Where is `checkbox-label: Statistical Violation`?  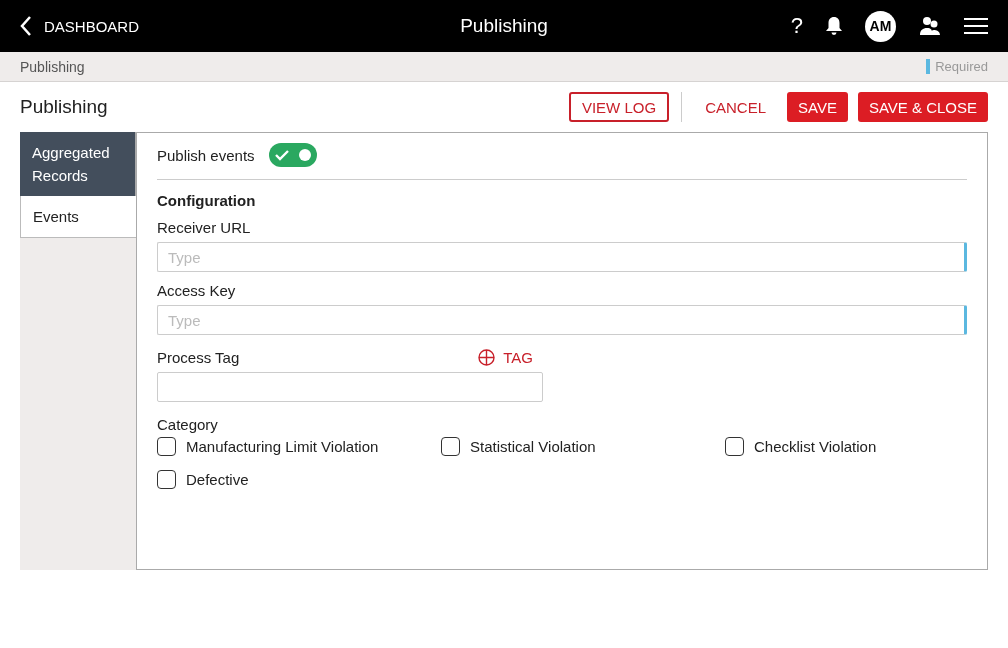 checkbox-label: Statistical Violation is located at coordinates (533, 446).